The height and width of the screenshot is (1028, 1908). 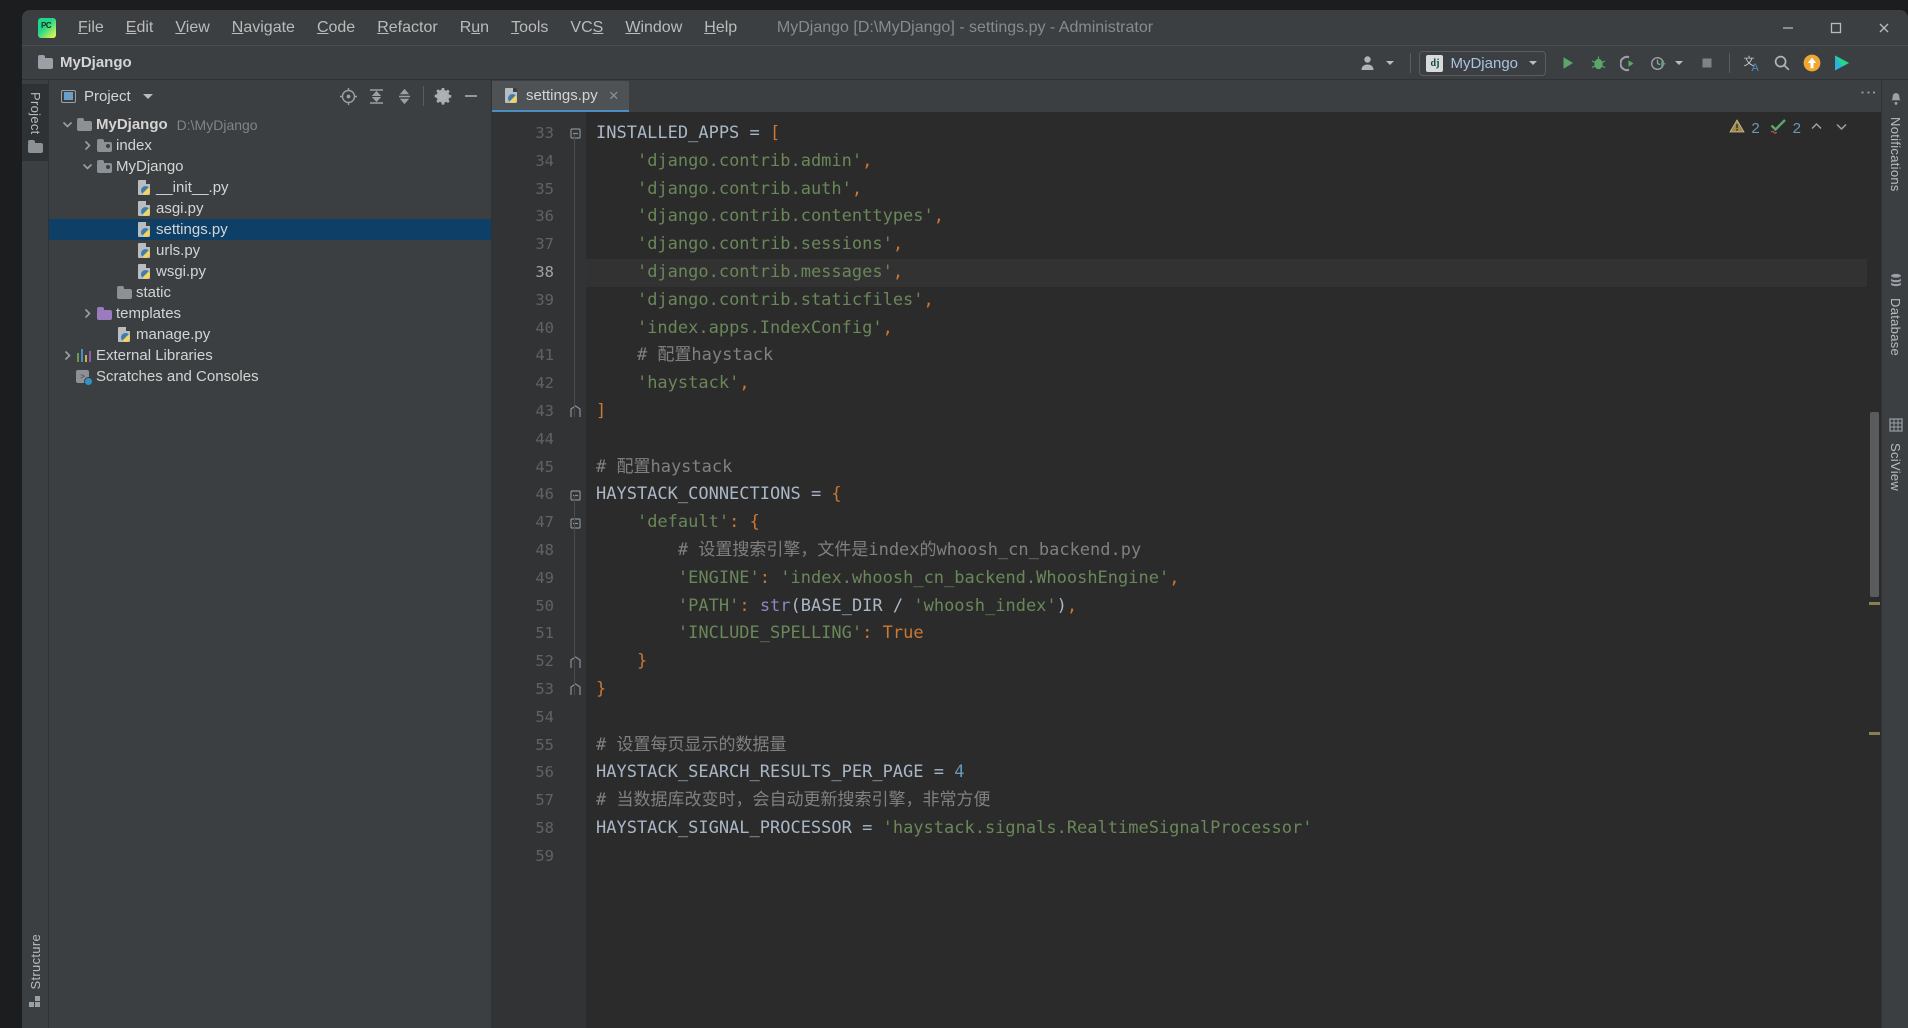 I want to click on typo-check-icon, so click(x=1778, y=128).